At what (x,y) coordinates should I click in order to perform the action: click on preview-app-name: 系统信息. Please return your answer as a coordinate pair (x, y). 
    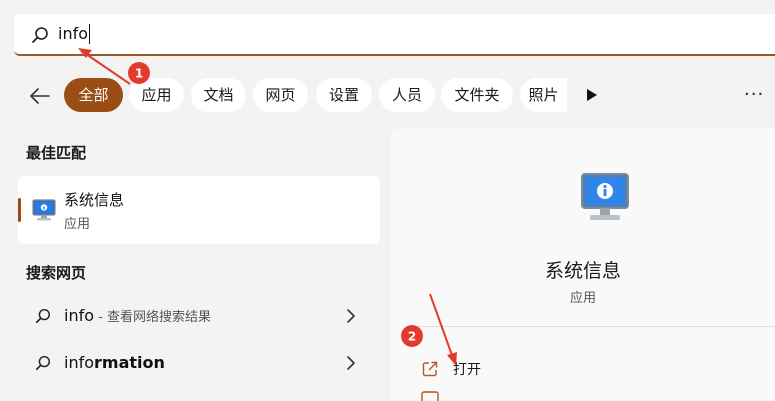
    Looking at the image, I should click on (582, 271).